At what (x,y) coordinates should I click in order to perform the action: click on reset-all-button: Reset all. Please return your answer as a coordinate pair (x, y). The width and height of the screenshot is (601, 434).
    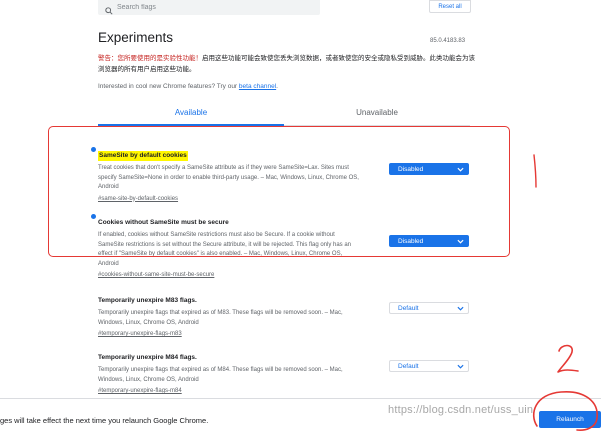
    Looking at the image, I should click on (450, 6).